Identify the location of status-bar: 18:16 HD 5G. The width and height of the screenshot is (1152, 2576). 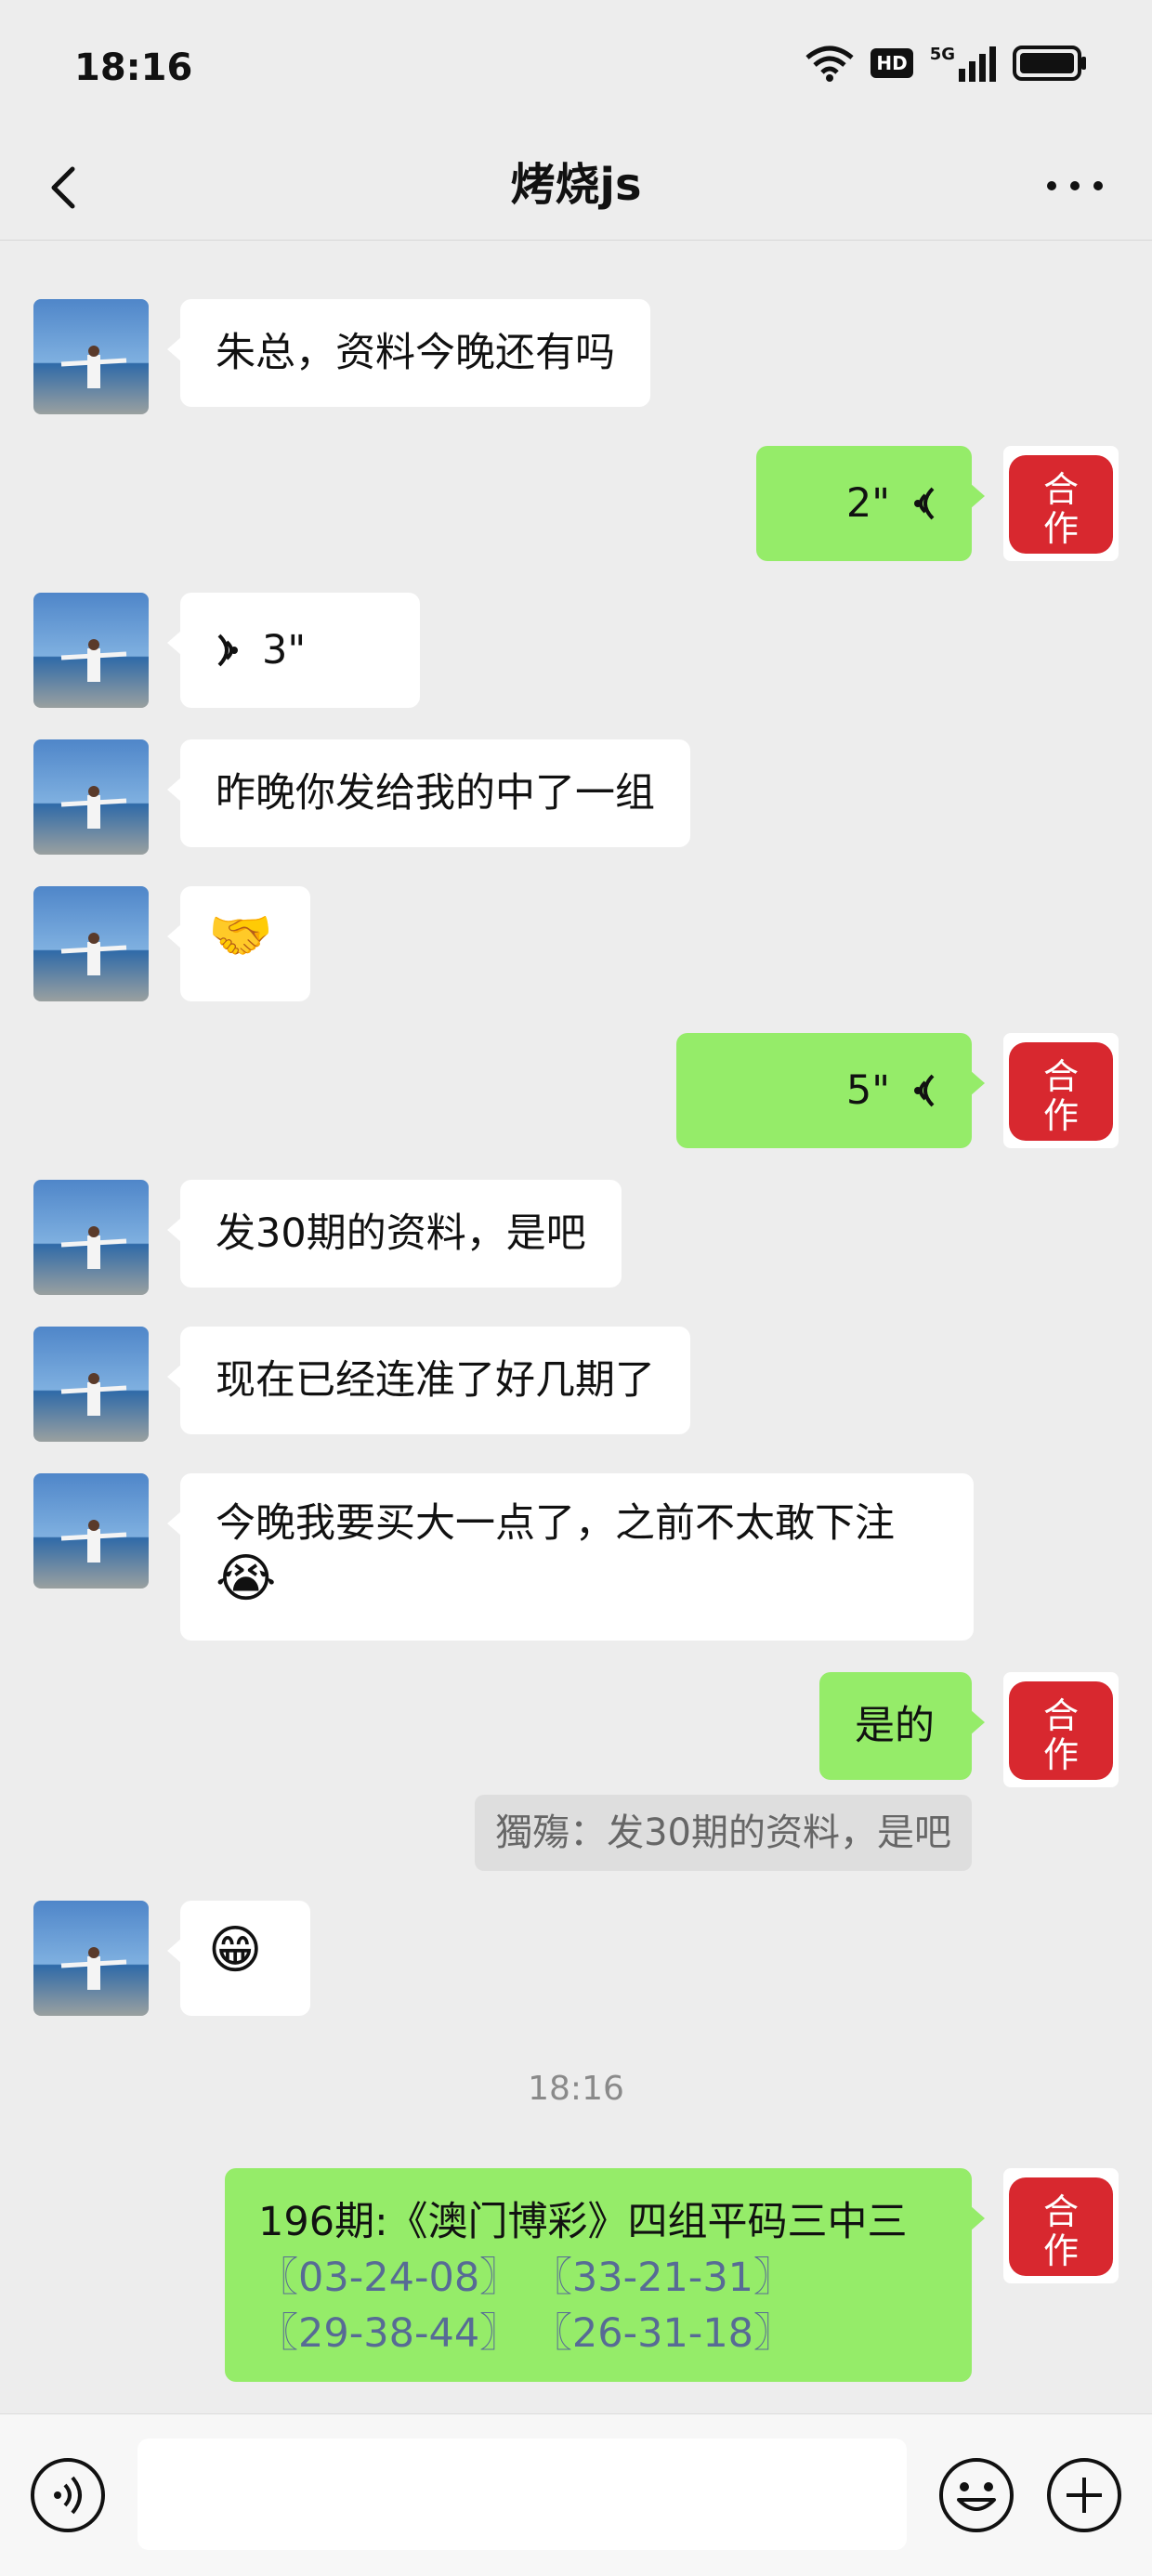
(576, 68).